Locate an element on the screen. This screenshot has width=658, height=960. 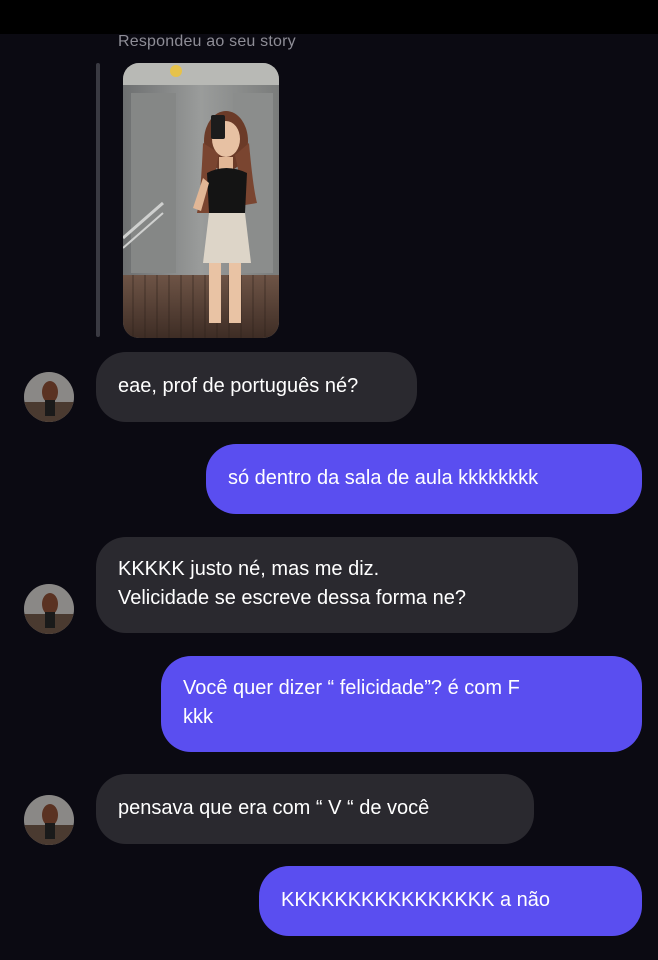
story-thumbnail is located at coordinates (201, 200).